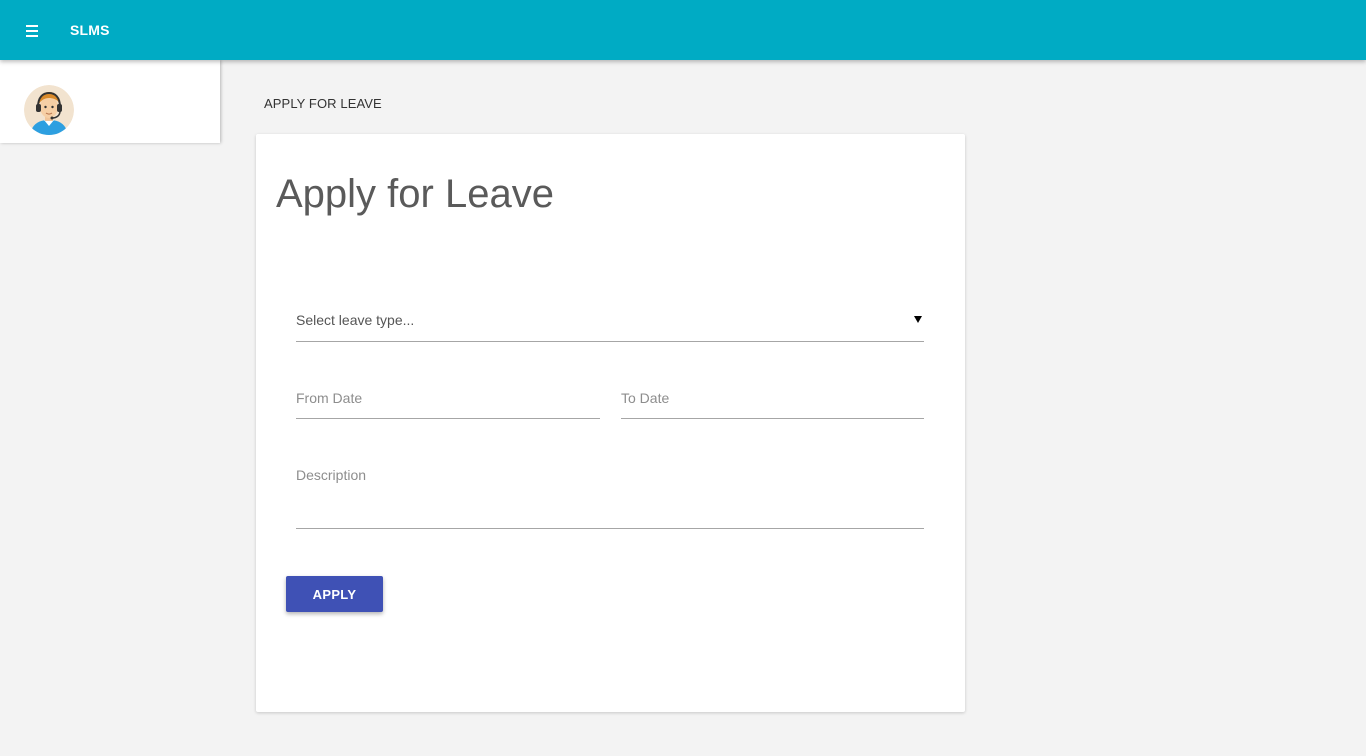 The image size is (1366, 756). Describe the element at coordinates (683, 30) in the screenshot. I see `top-app-bar: SLMS` at that location.